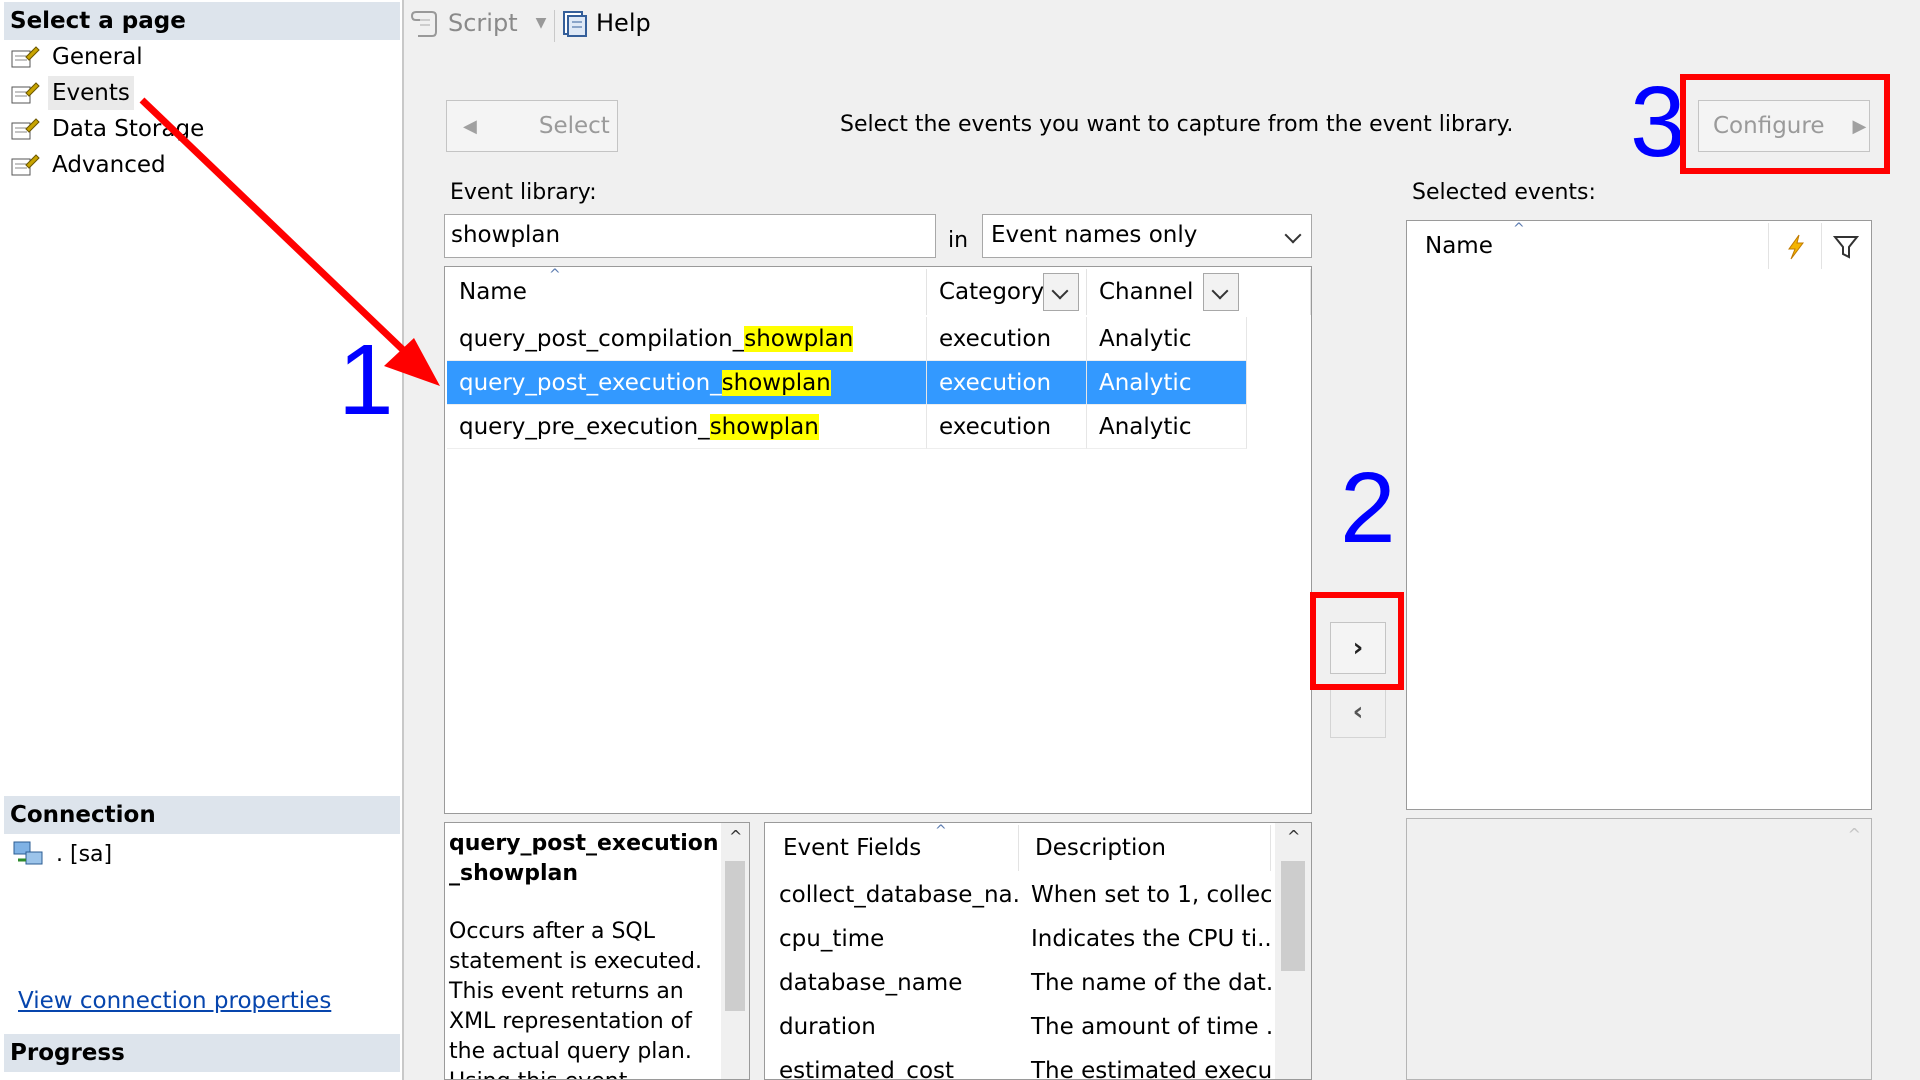  I want to click on red-highlight-configure-button, so click(1785, 124).